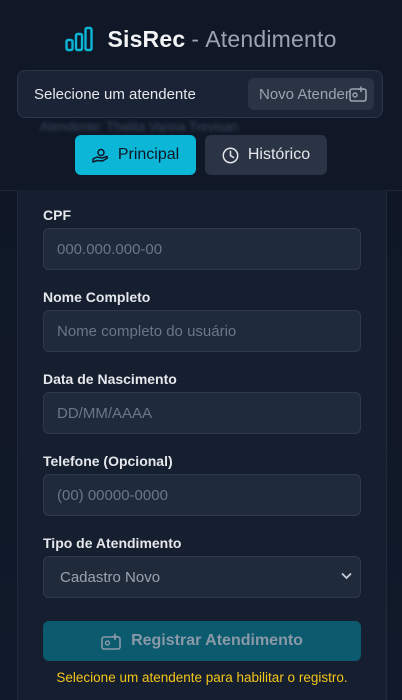  I want to click on tab-historico: Histórico, so click(266, 155).